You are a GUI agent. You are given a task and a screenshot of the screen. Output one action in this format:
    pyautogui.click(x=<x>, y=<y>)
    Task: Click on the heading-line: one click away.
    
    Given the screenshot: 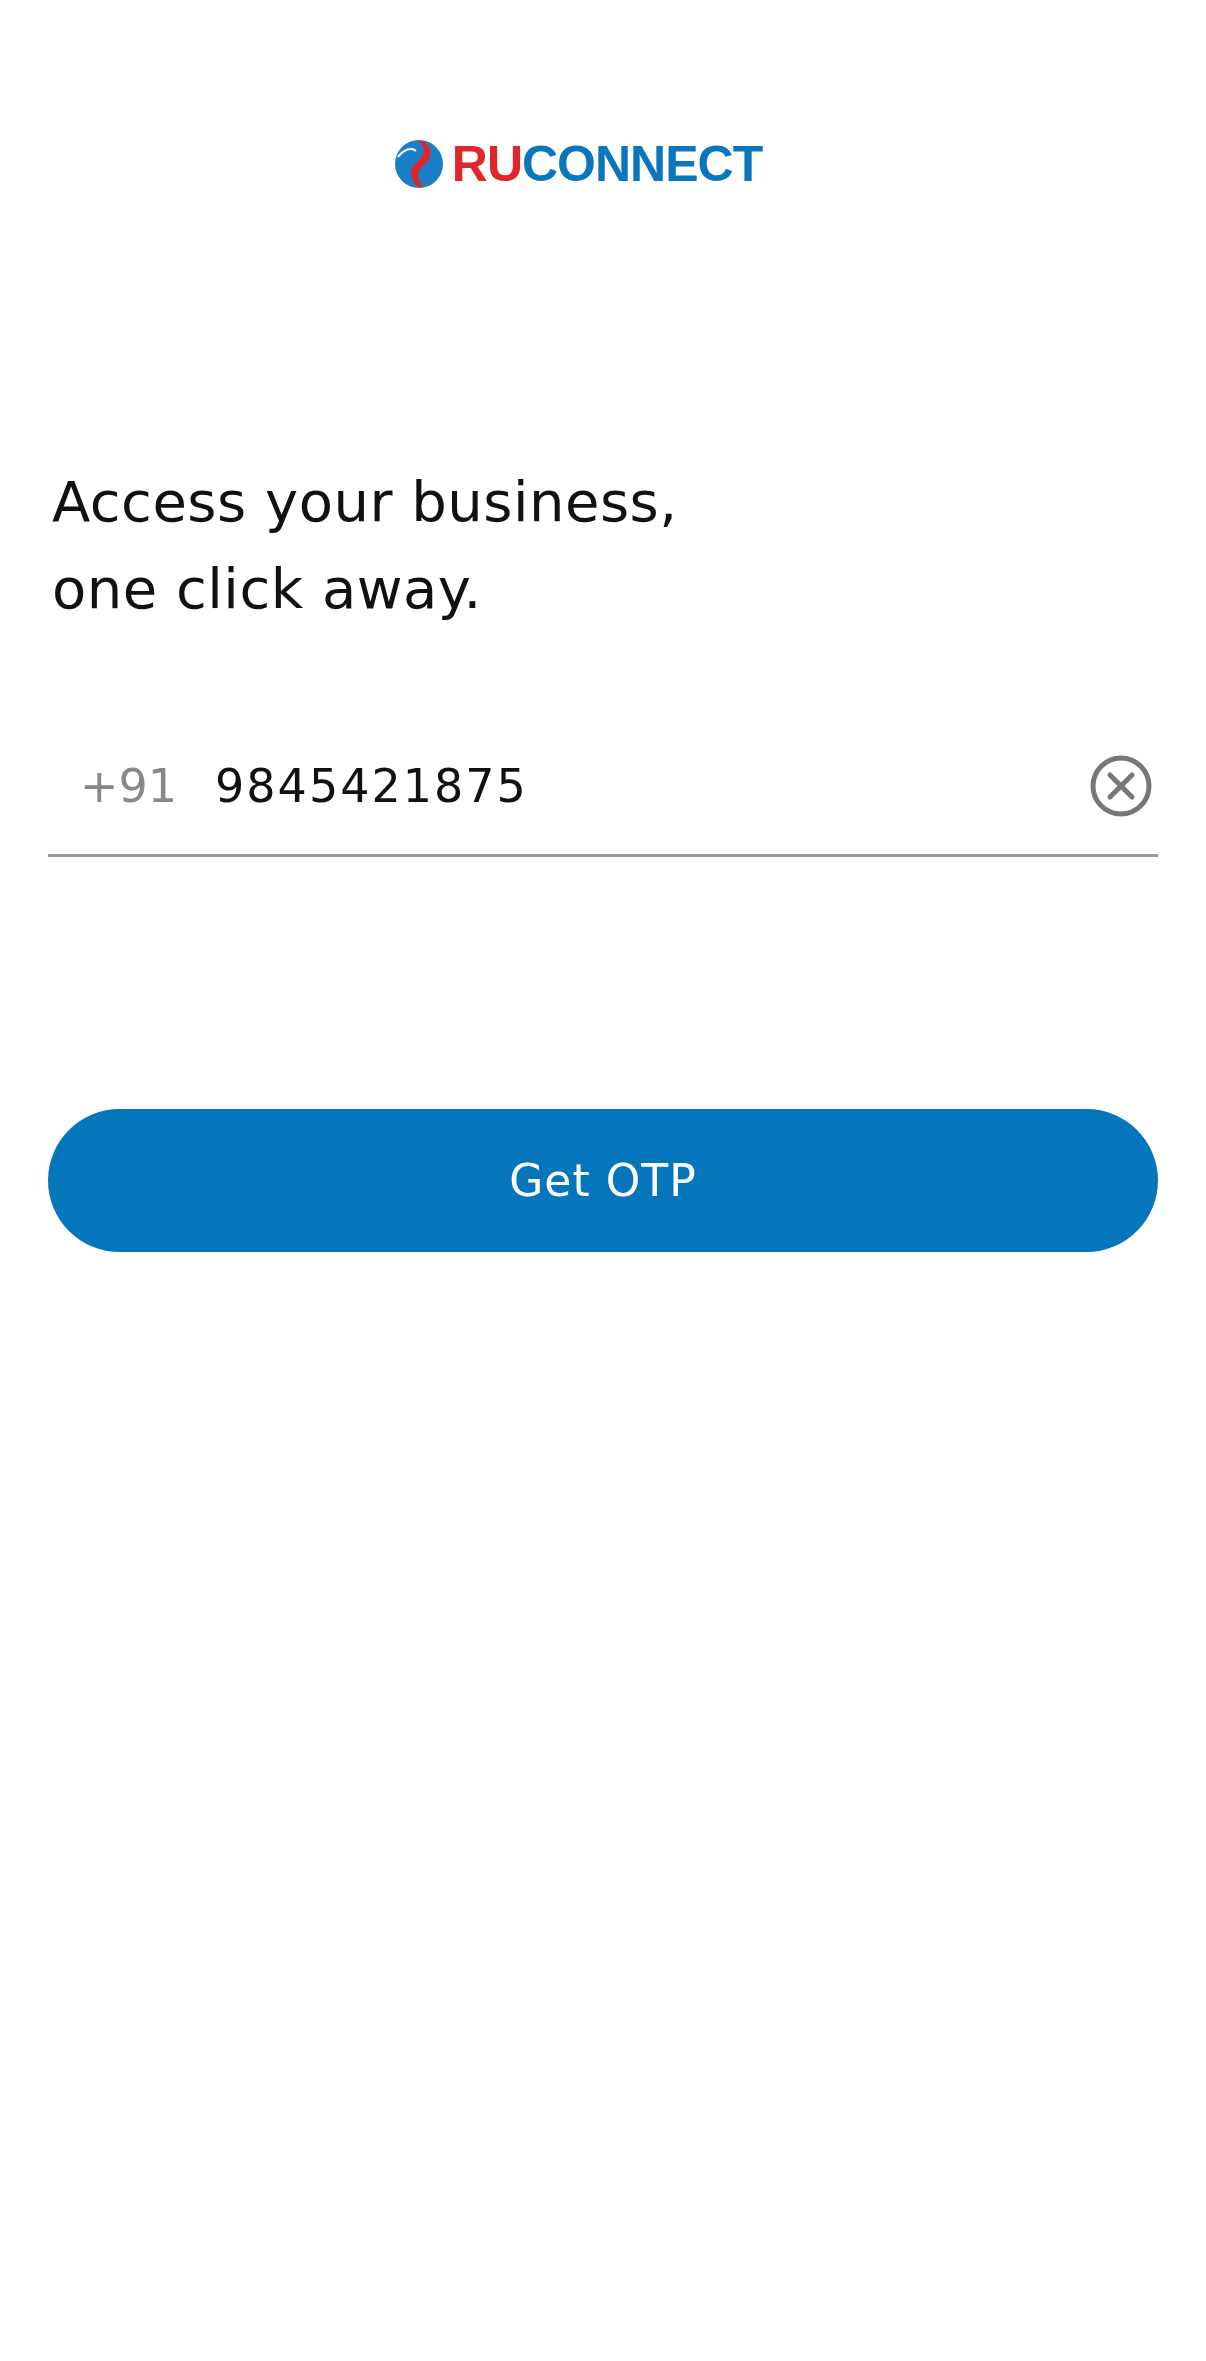 What is the action you would take?
    pyautogui.click(x=267, y=589)
    